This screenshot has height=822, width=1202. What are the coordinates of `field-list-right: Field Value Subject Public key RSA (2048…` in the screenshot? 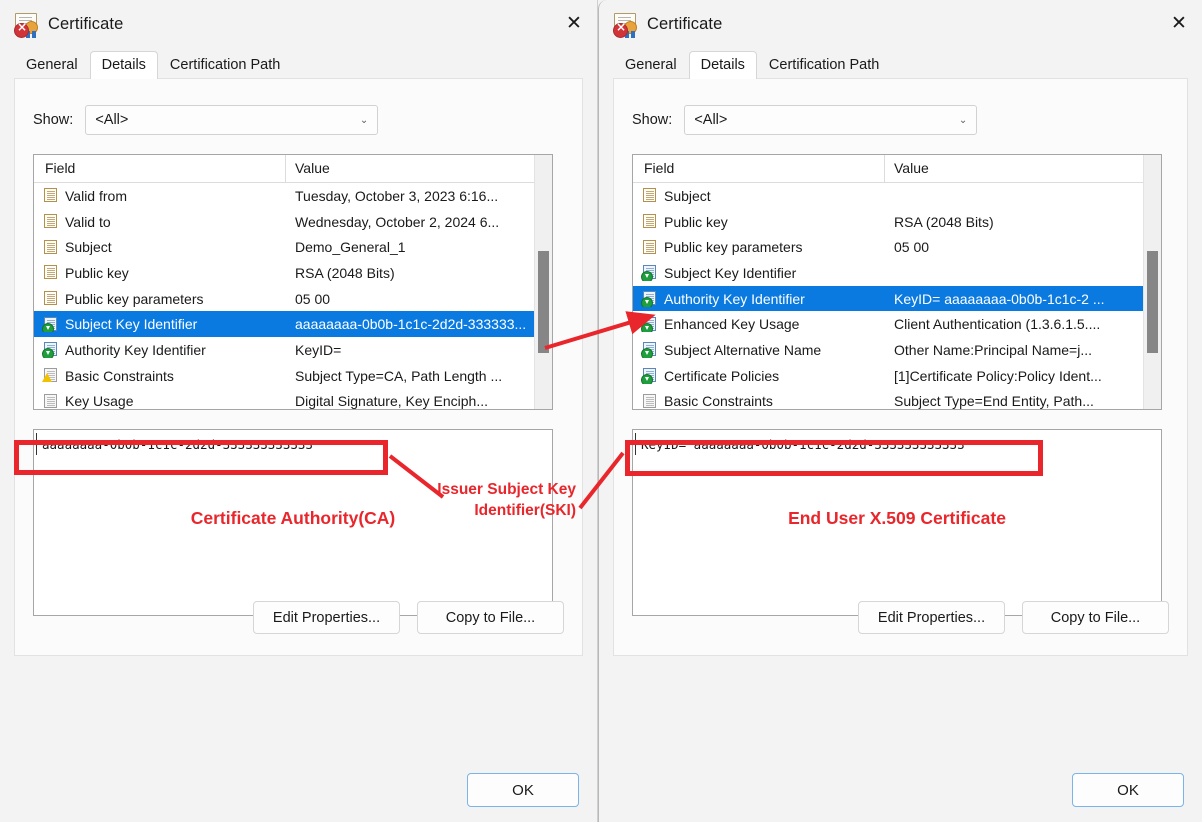 It's located at (897, 282).